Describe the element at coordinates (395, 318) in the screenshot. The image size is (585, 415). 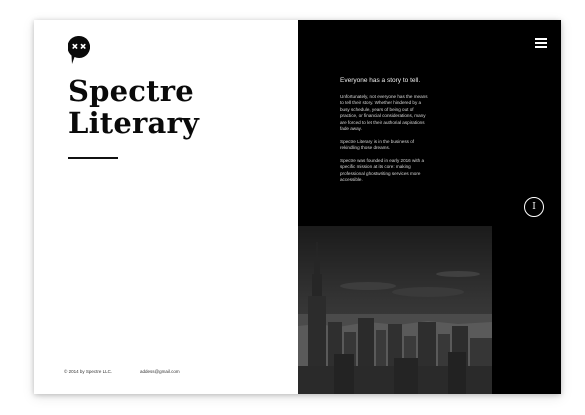
I see `city-skyline-drawing` at that location.